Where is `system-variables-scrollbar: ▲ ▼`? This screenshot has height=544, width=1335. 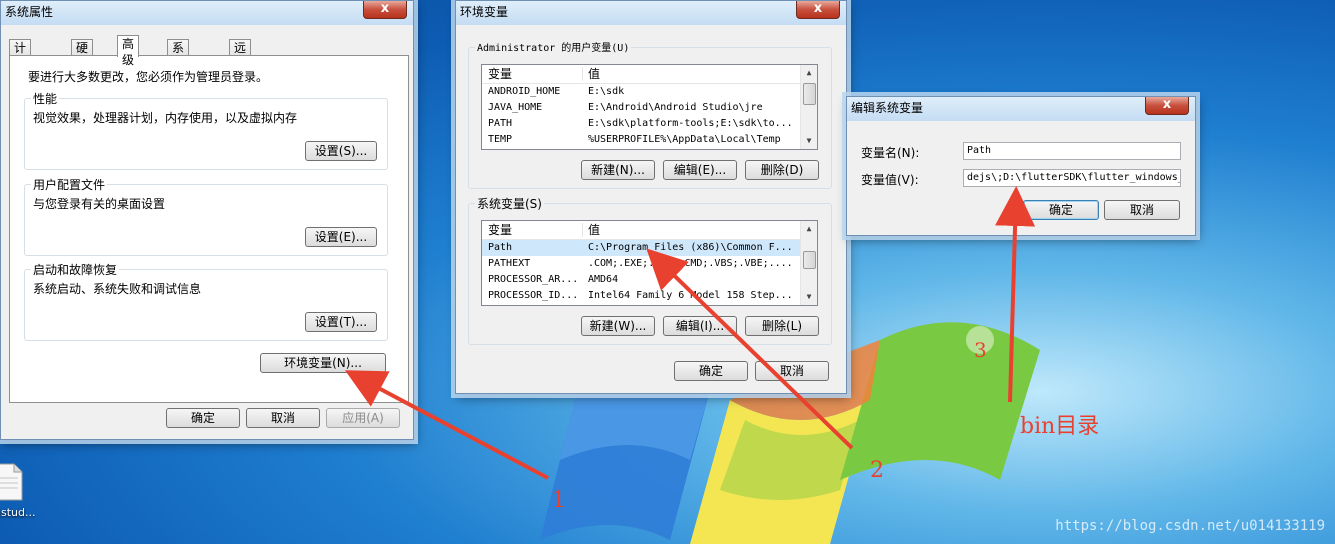
system-variables-scrollbar: ▲ ▼ is located at coordinates (808, 263).